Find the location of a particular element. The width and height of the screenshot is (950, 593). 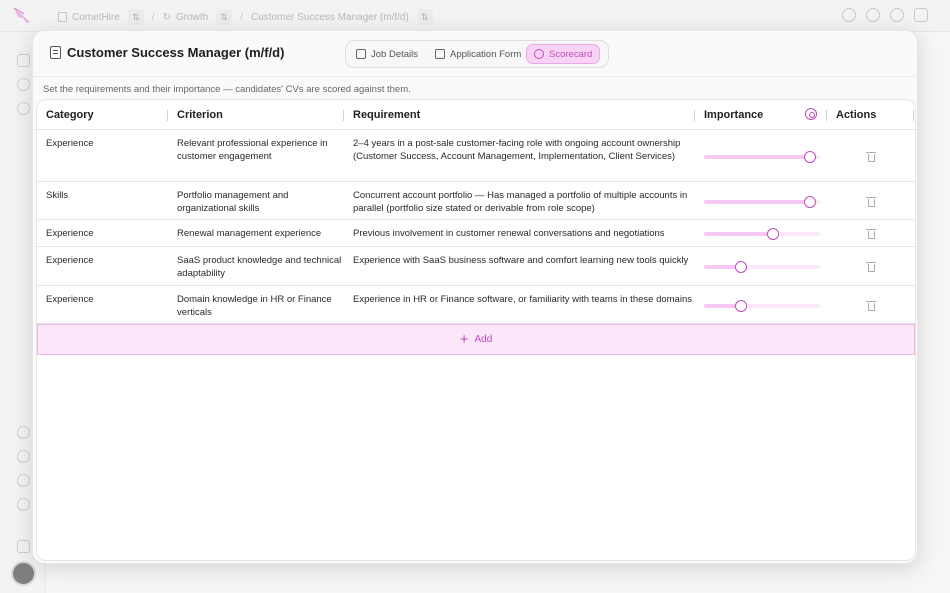

clipboard-icon is located at coordinates (440, 54).